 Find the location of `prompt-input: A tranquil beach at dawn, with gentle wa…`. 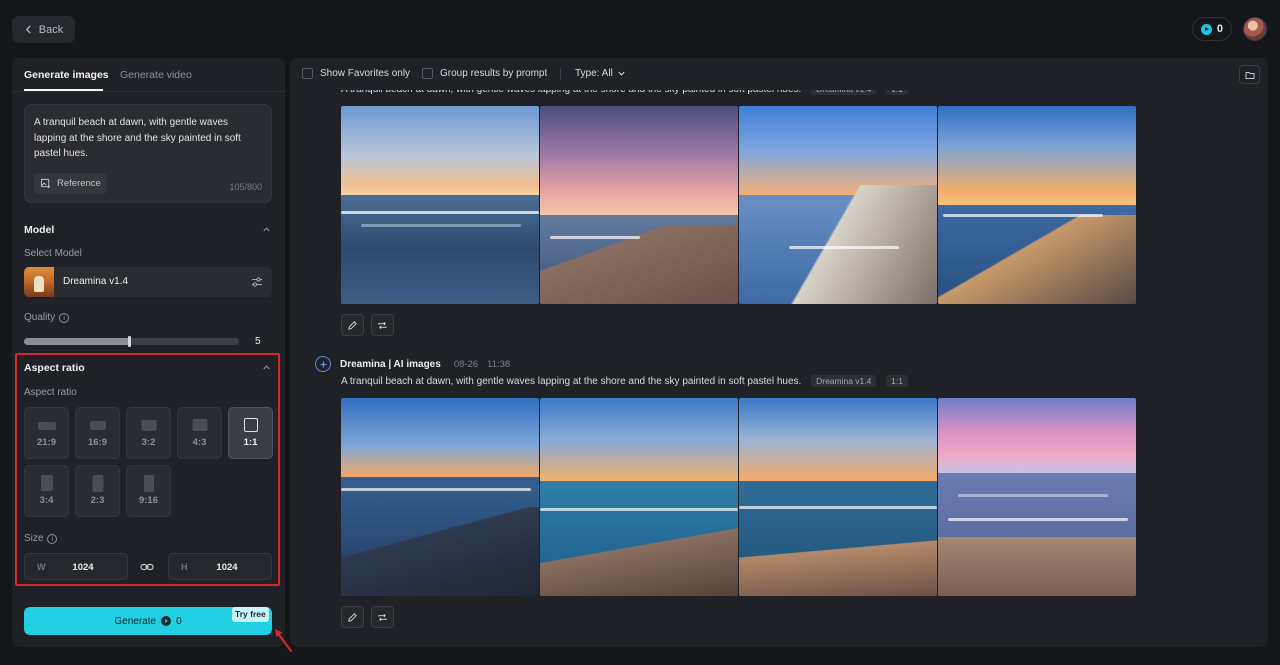

prompt-input: A tranquil beach at dawn, with gentle wa… is located at coordinates (148, 153).